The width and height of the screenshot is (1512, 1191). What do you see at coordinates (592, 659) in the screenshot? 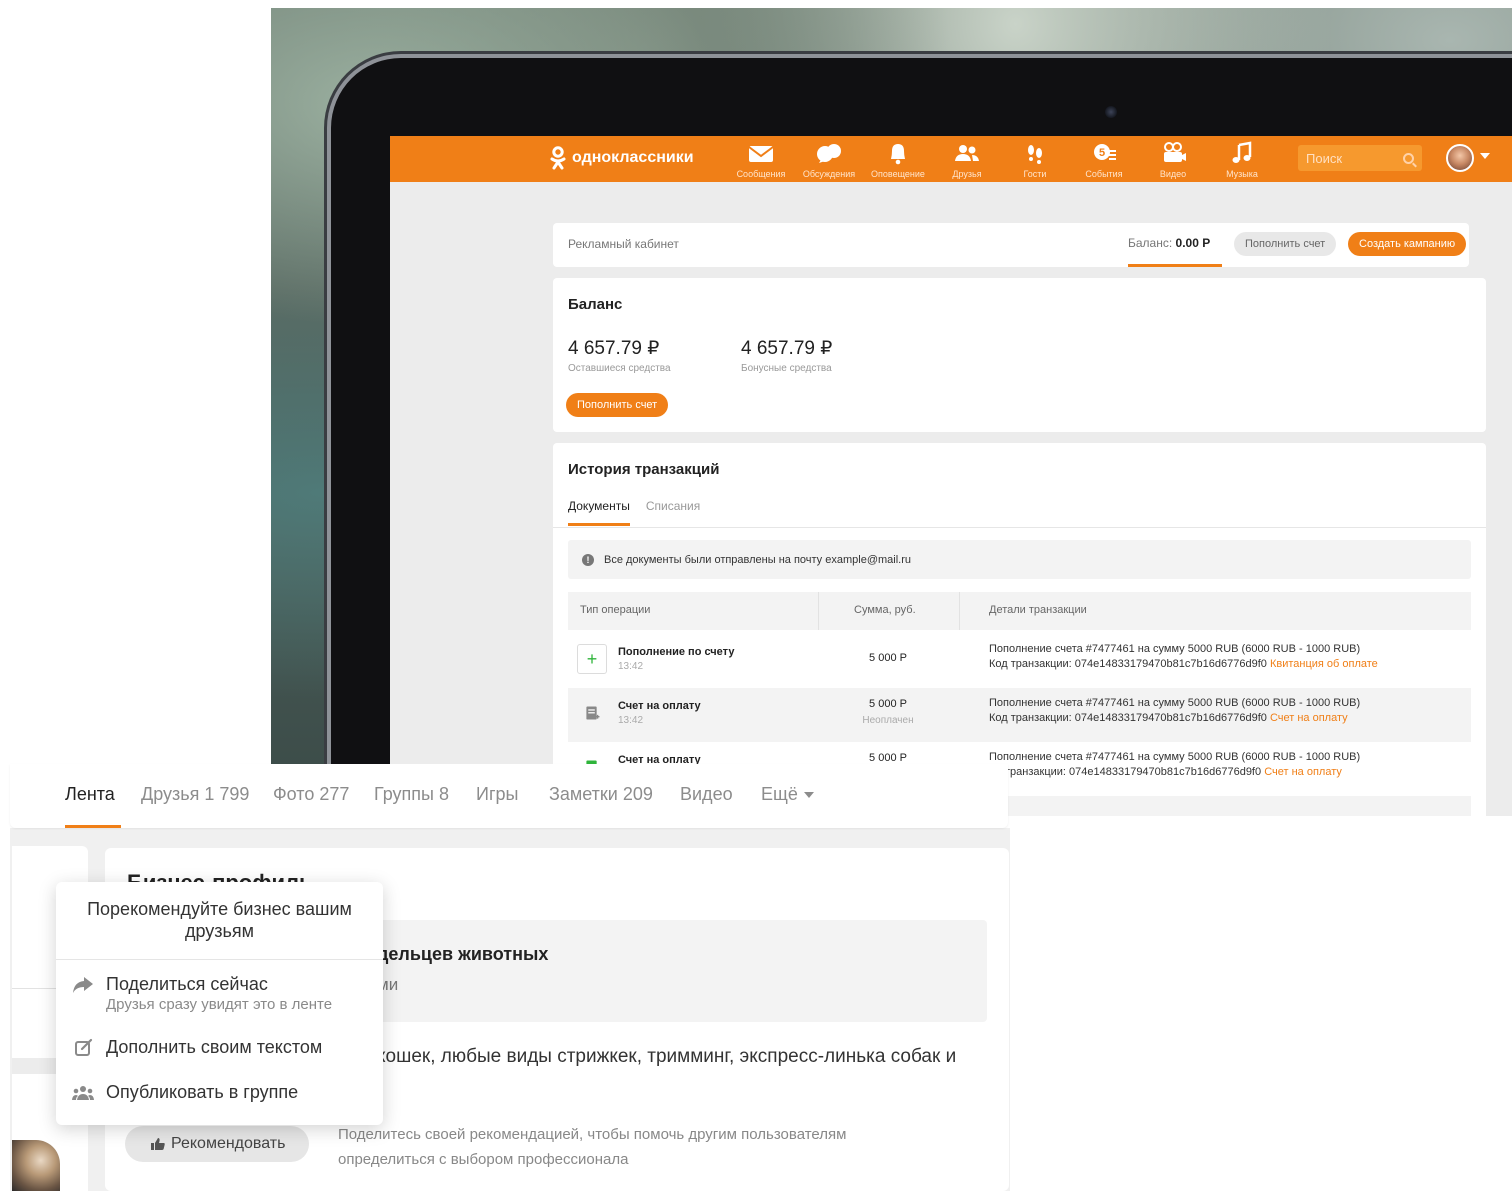
I see `plus-icon: +` at bounding box center [592, 659].